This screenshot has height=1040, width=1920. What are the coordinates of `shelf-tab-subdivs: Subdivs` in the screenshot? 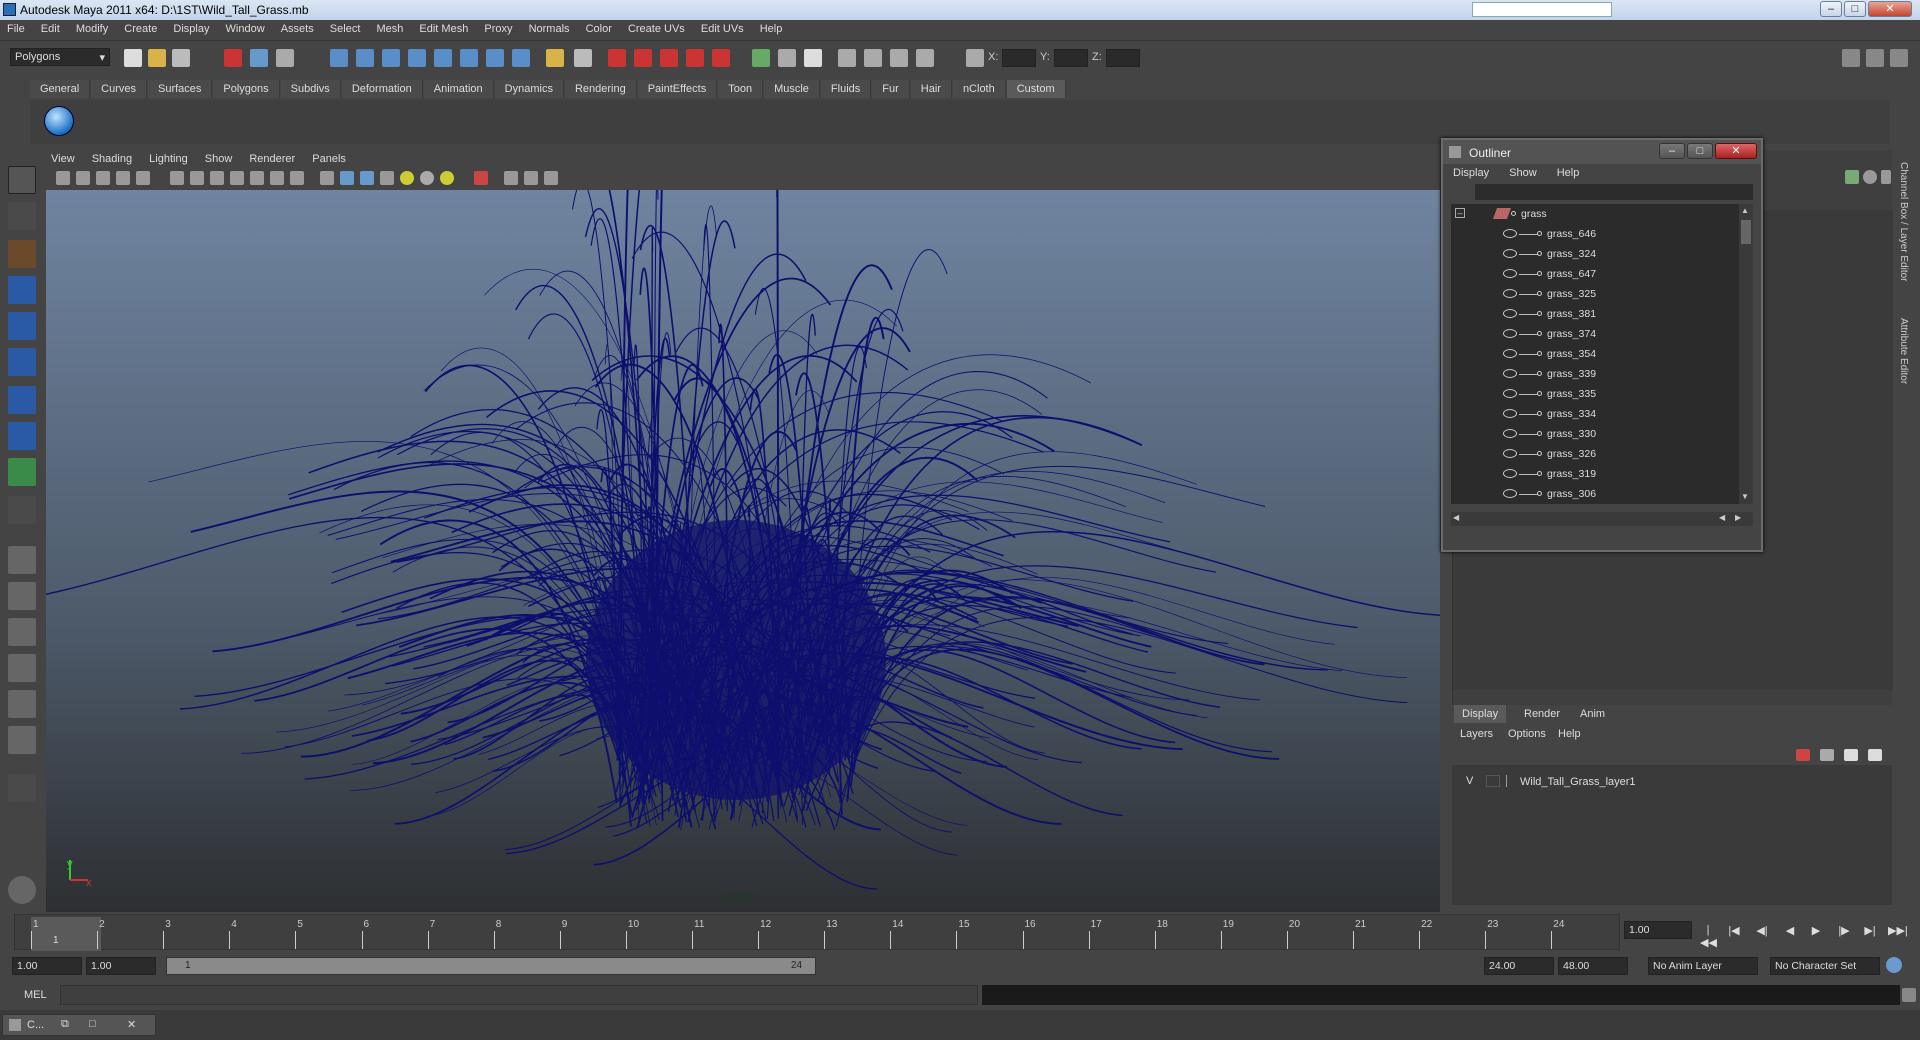 It's located at (310, 89).